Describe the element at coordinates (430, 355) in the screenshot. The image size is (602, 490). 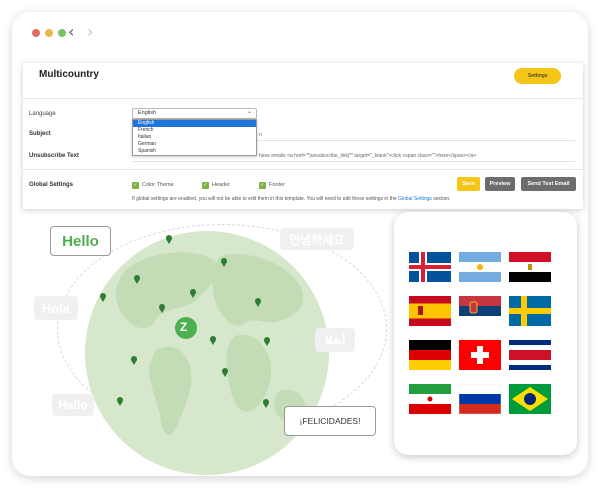
I see `flag-germany-icon` at that location.